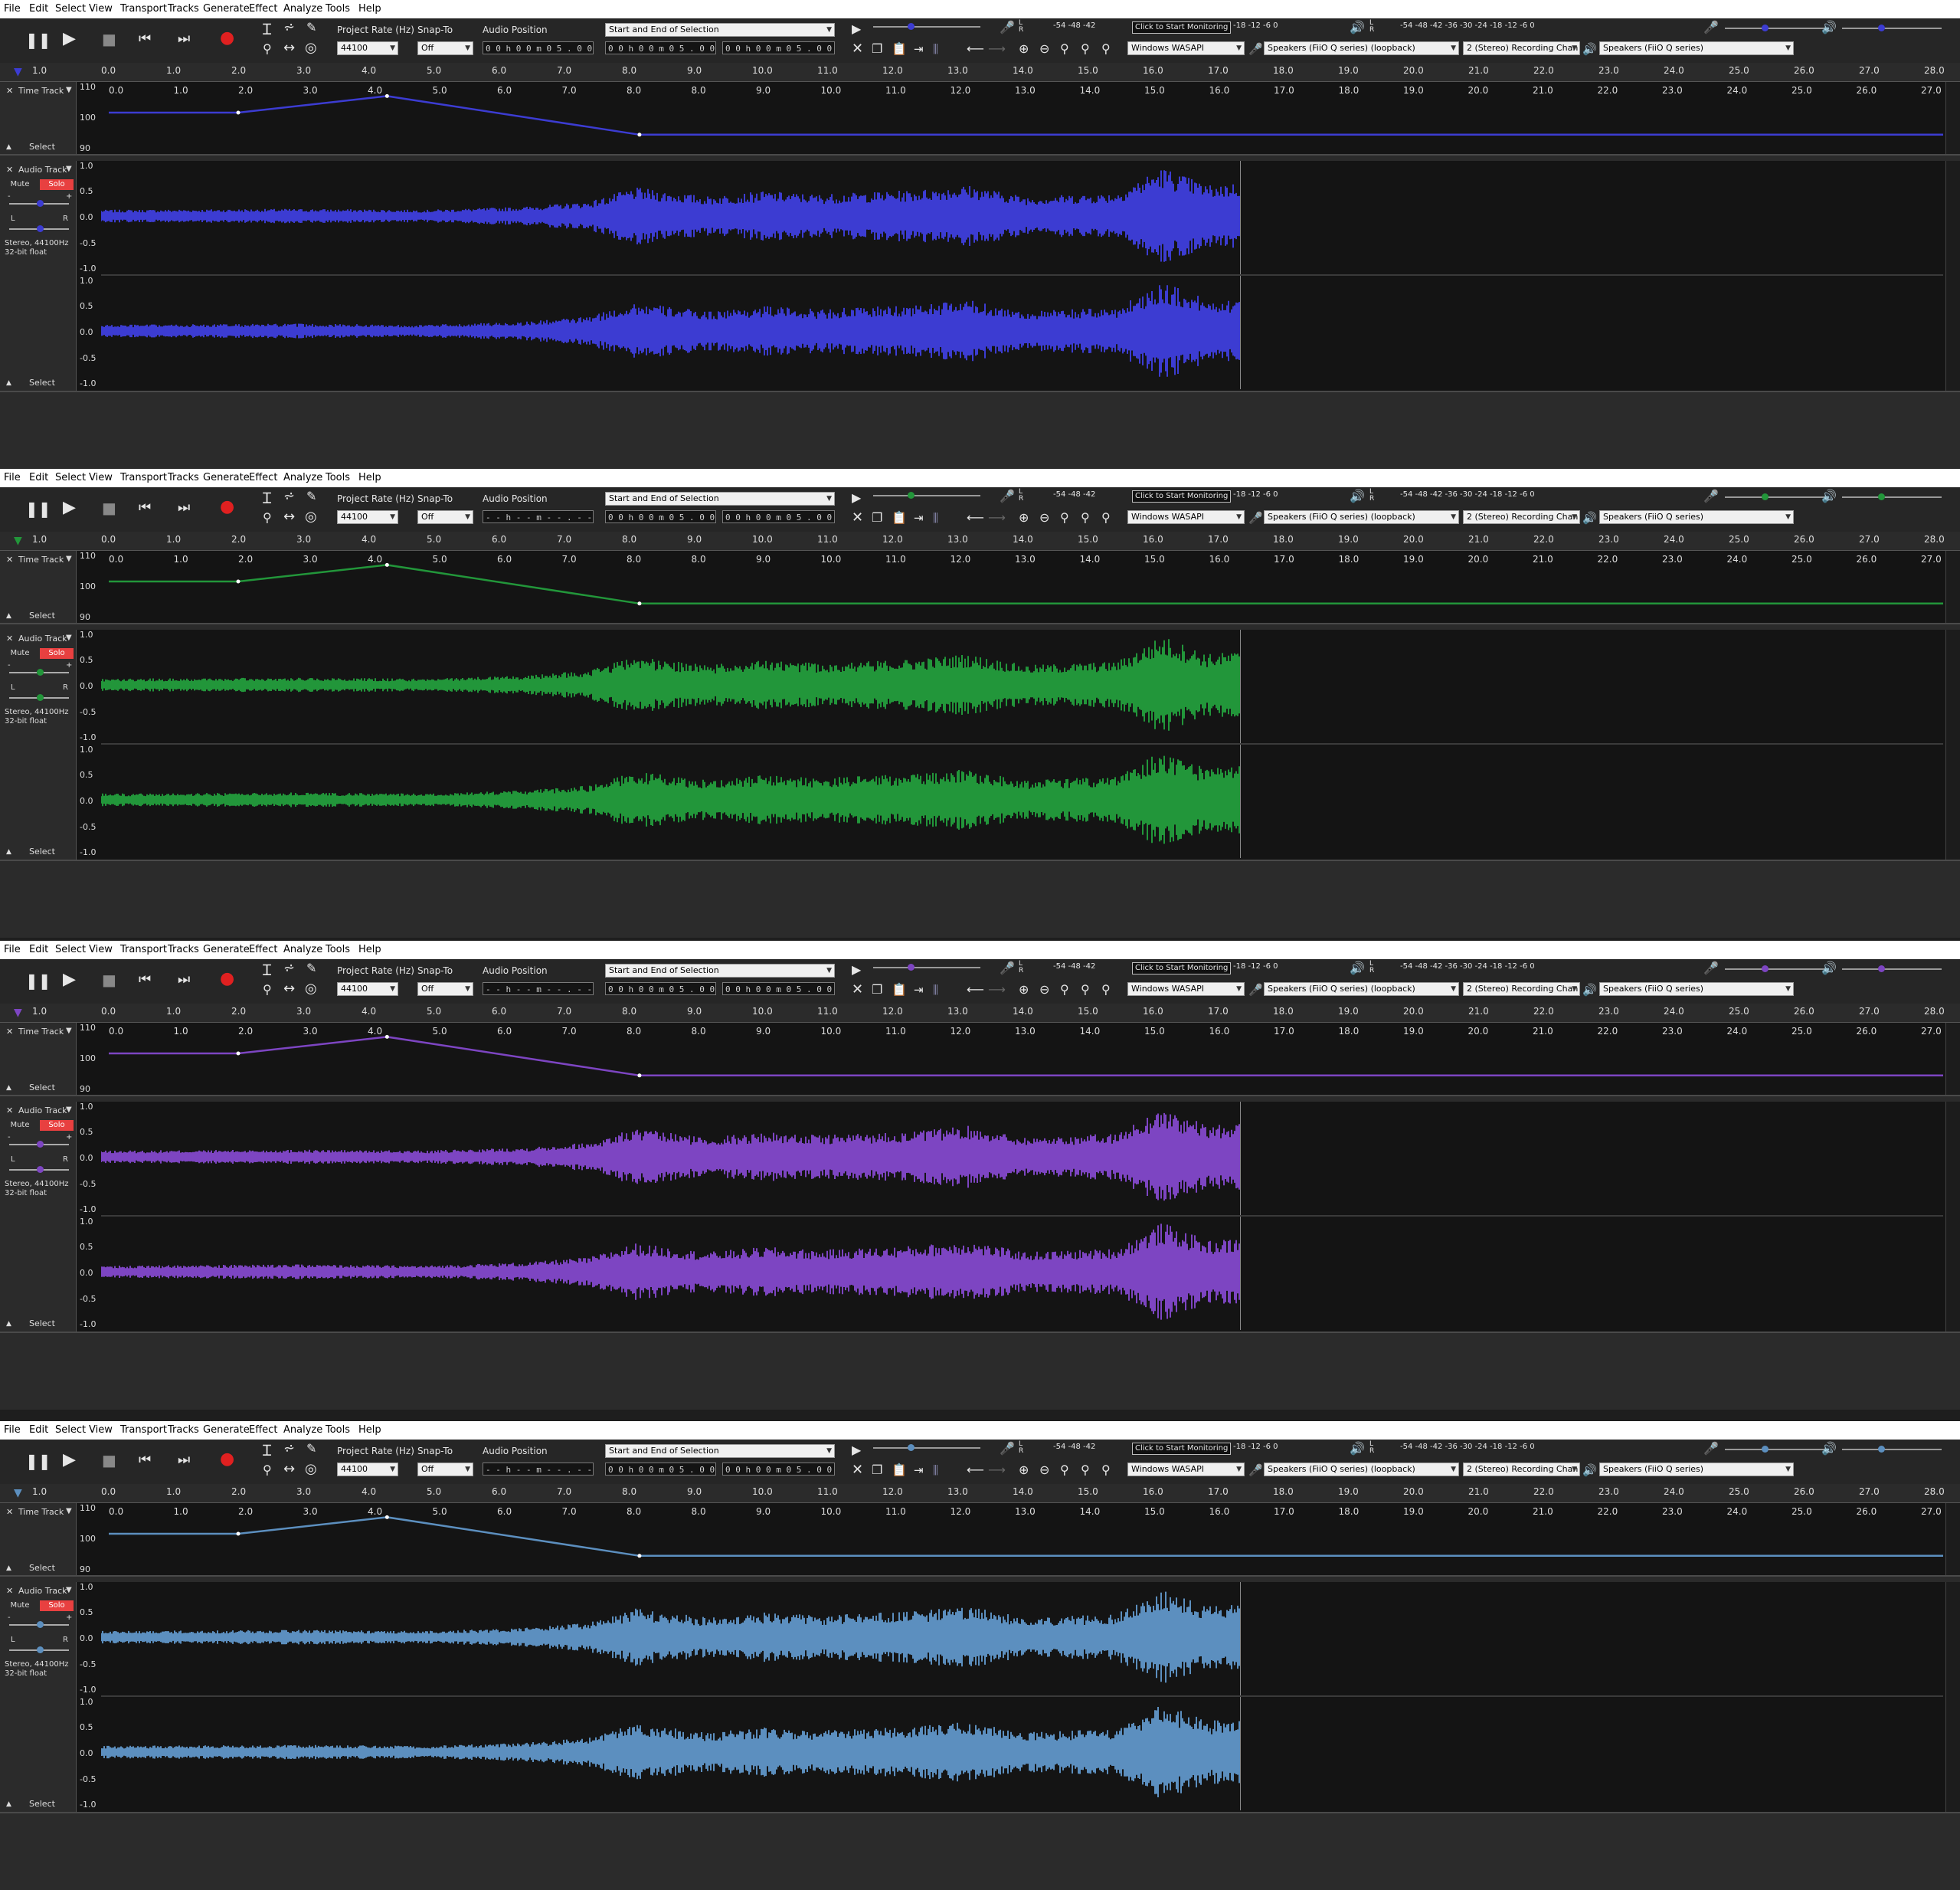 This screenshot has height=1890, width=1960. Describe the element at coordinates (143, 477) in the screenshot. I see `menu-transport: Transport` at that location.